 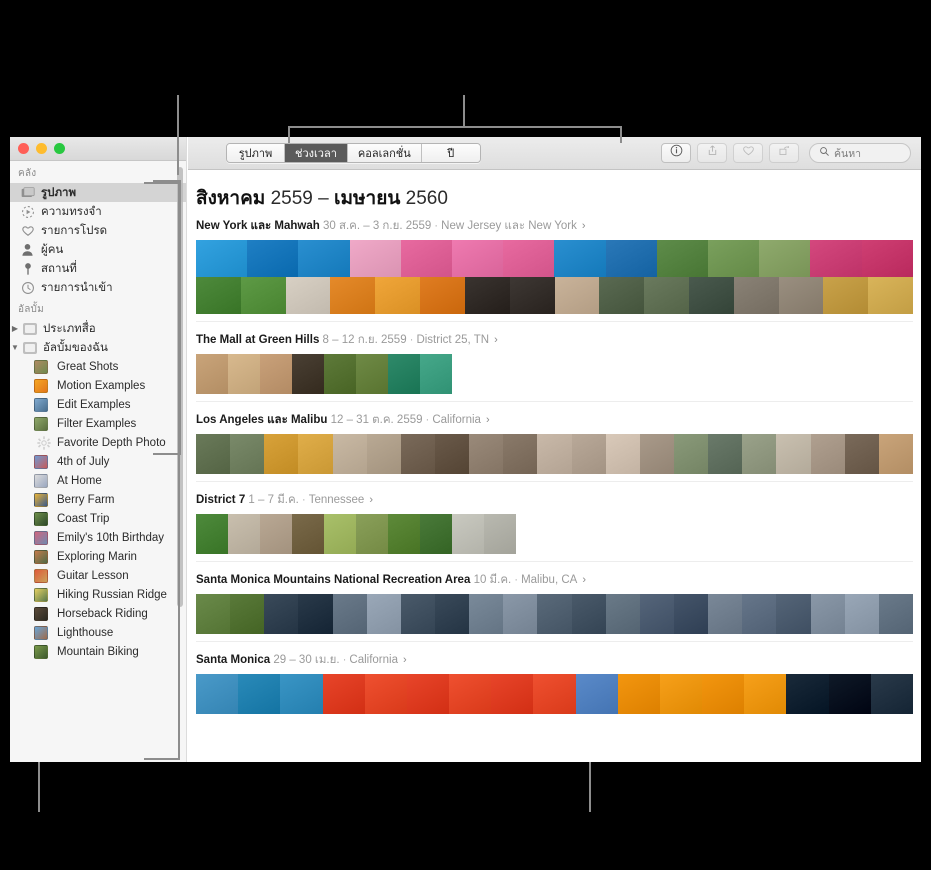 What do you see at coordinates (384, 153) in the screenshot?
I see `segment-2: คอลเลกชั่น` at bounding box center [384, 153].